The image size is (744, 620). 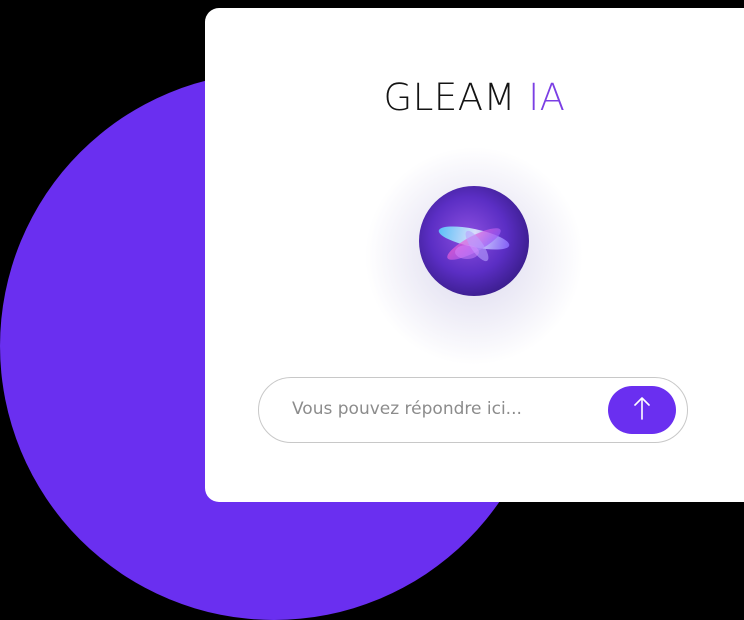 I want to click on orb-icon, so click(x=474, y=241).